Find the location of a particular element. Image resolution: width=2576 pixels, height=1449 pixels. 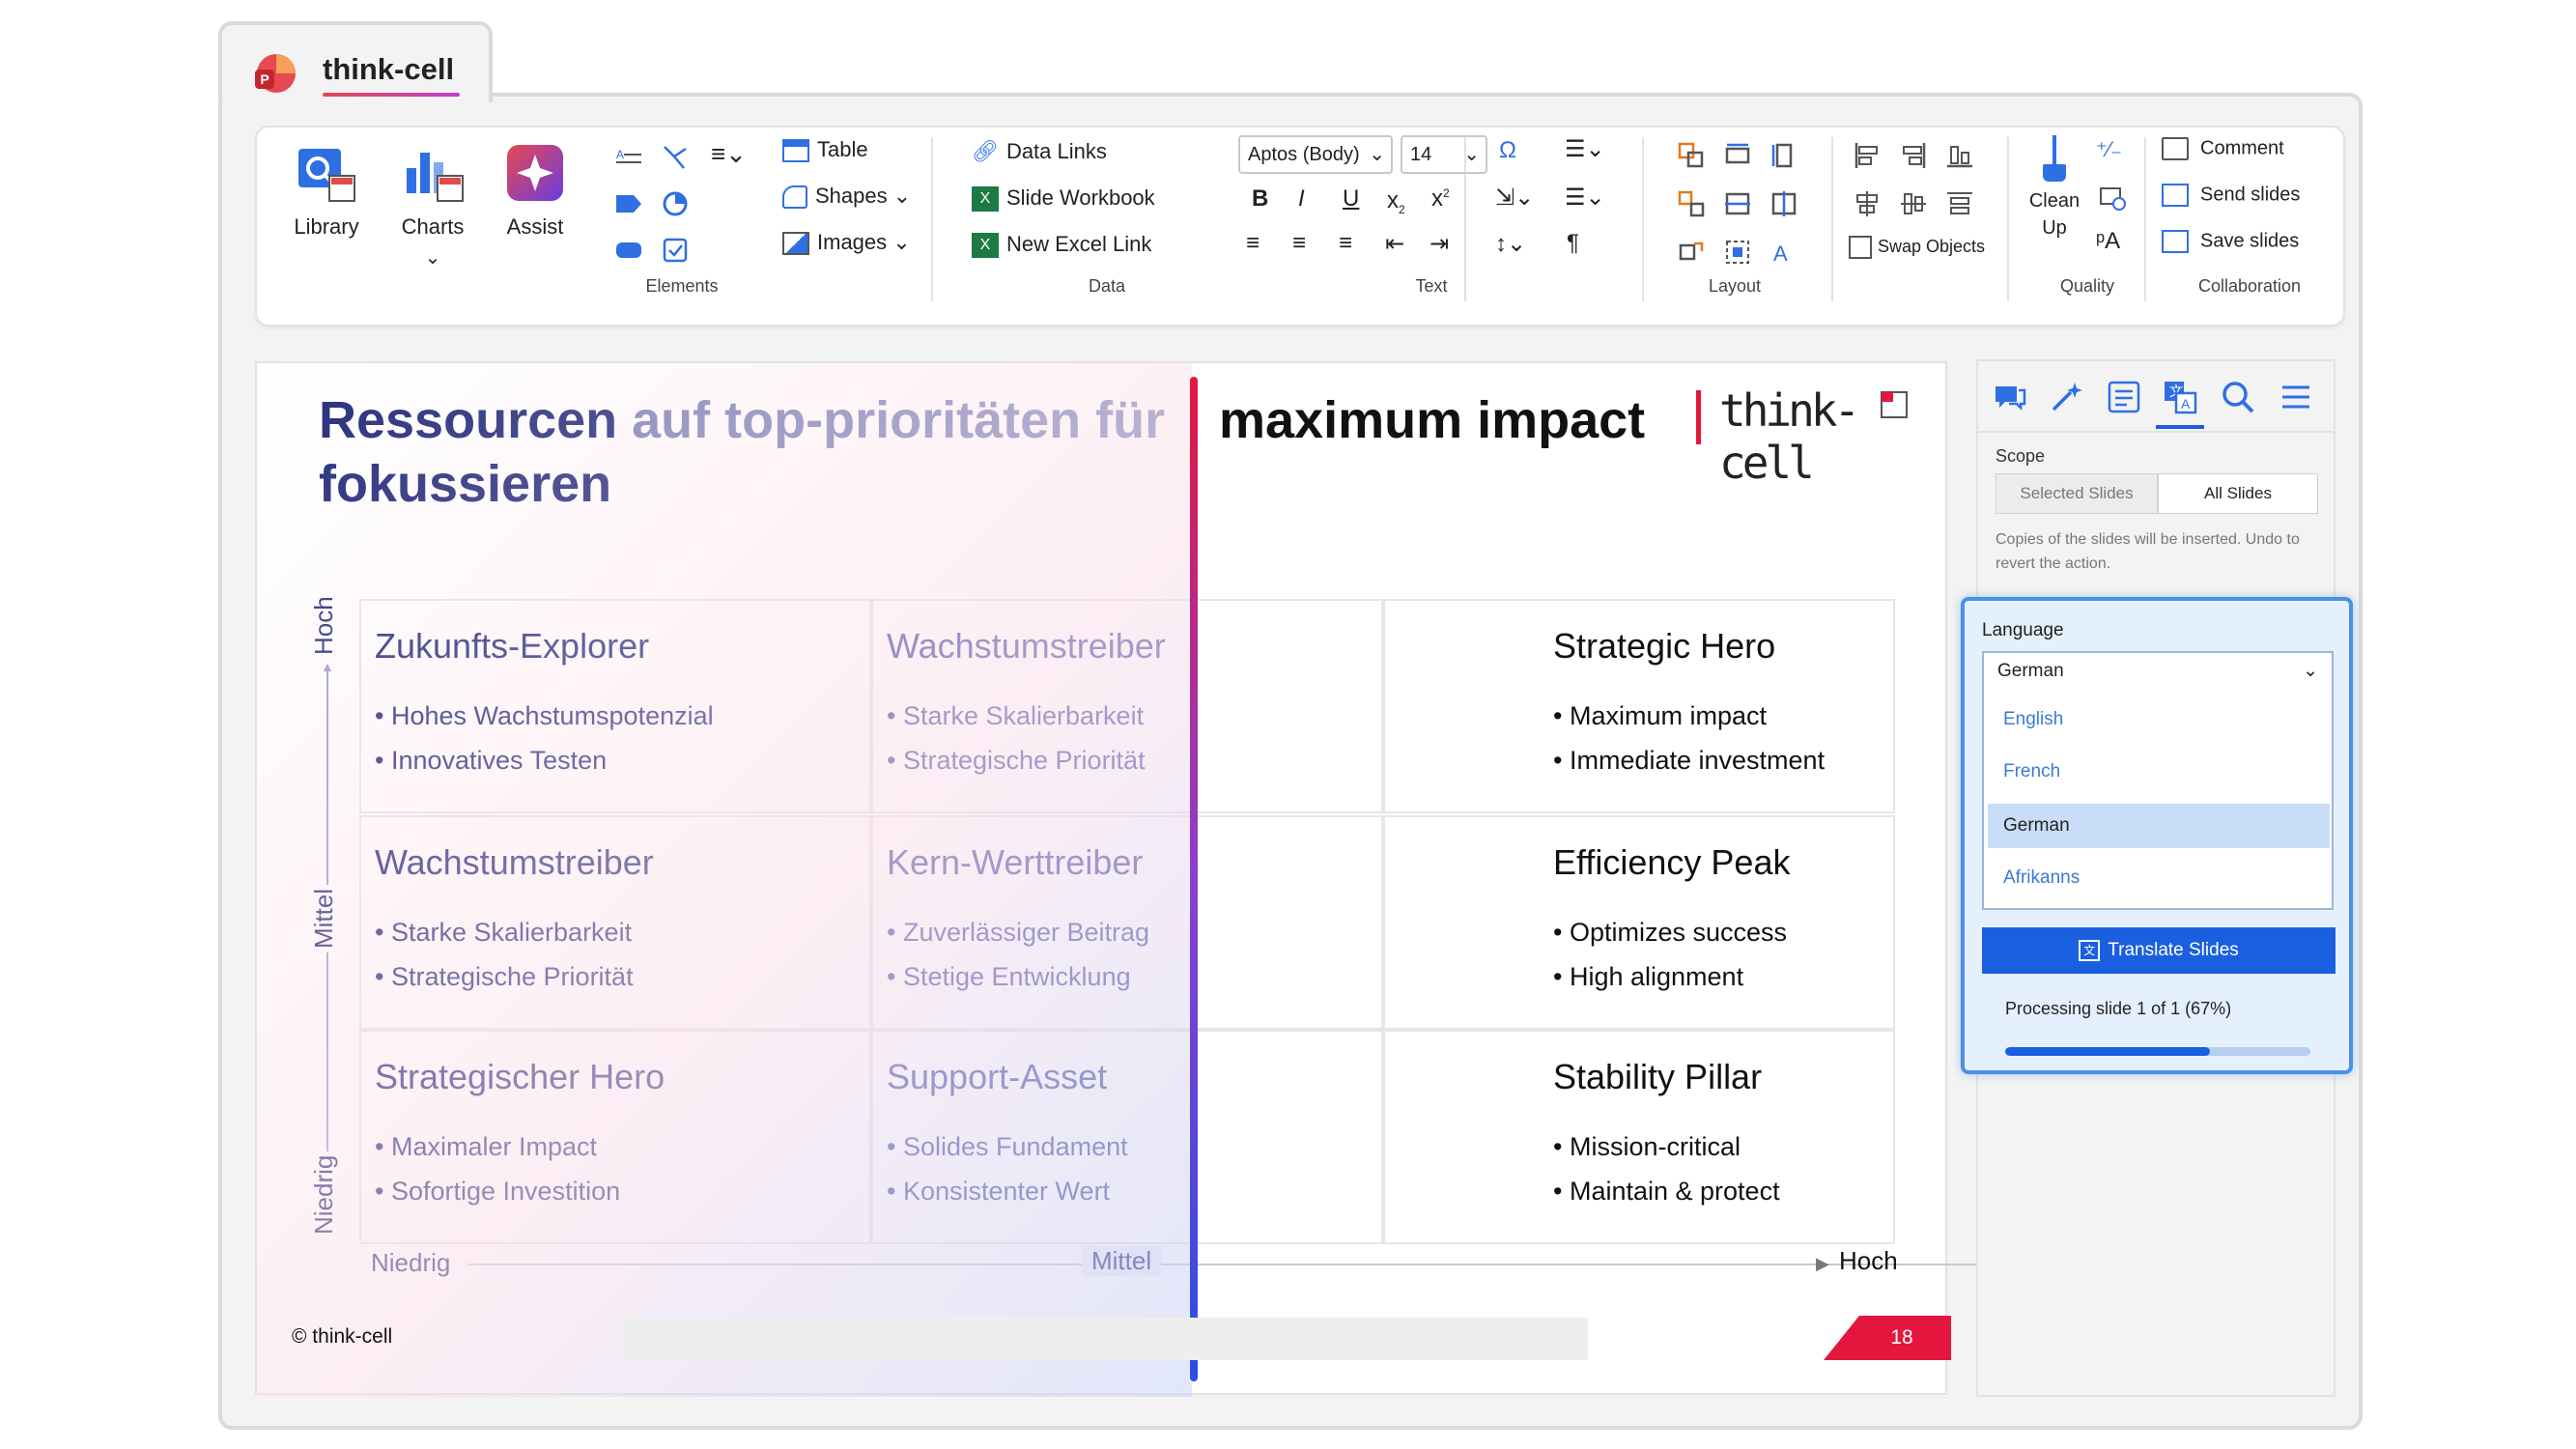

new-excel-link-label: New Excel Link is located at coordinates (1079, 244).